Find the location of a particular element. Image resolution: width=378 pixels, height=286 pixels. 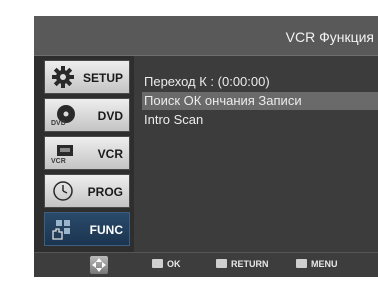

tab-vcr-label: VCR is located at coordinates (110, 154).